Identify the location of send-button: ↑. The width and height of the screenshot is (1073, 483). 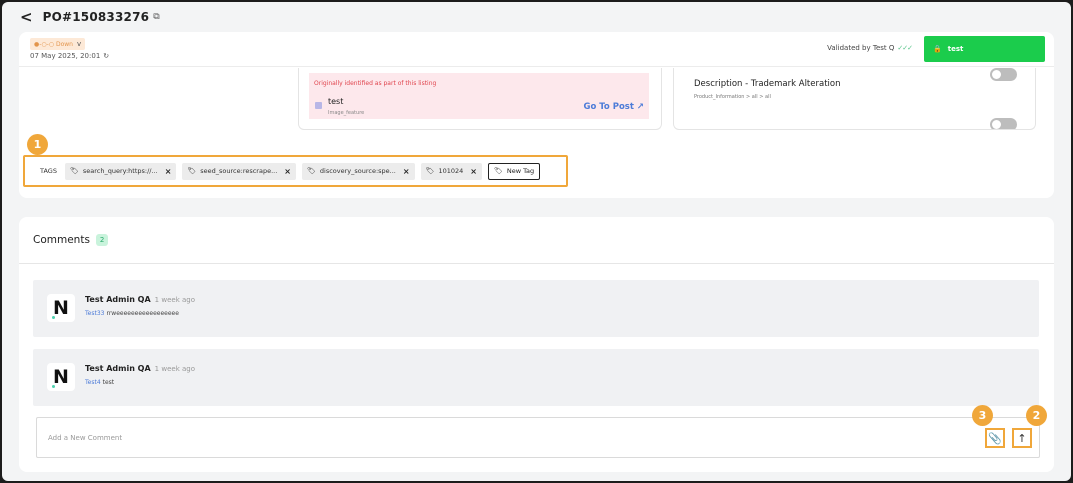
(1022, 438).